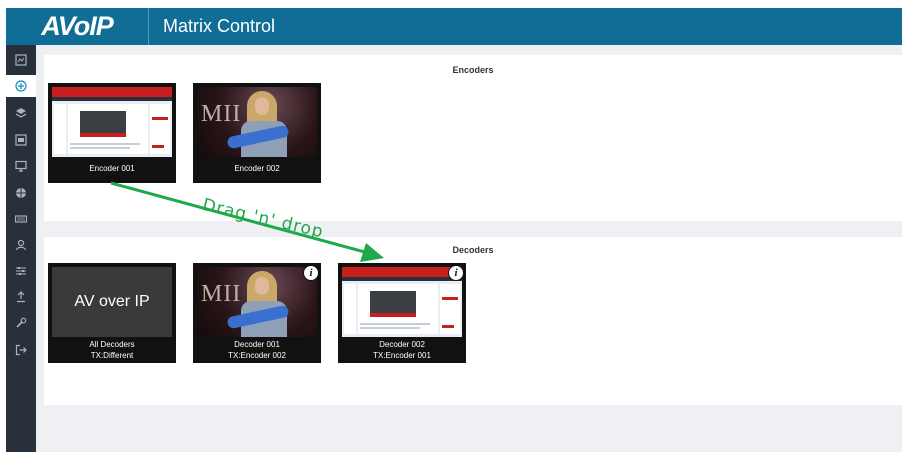 The height and width of the screenshot is (452, 902). I want to click on decoder-tile-all: AV over IP All Decoders TX:Different, so click(112, 313).